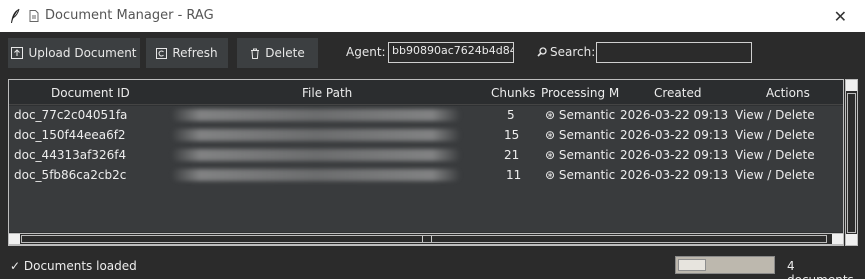  I want to click on trash-icon, so click(255, 53).